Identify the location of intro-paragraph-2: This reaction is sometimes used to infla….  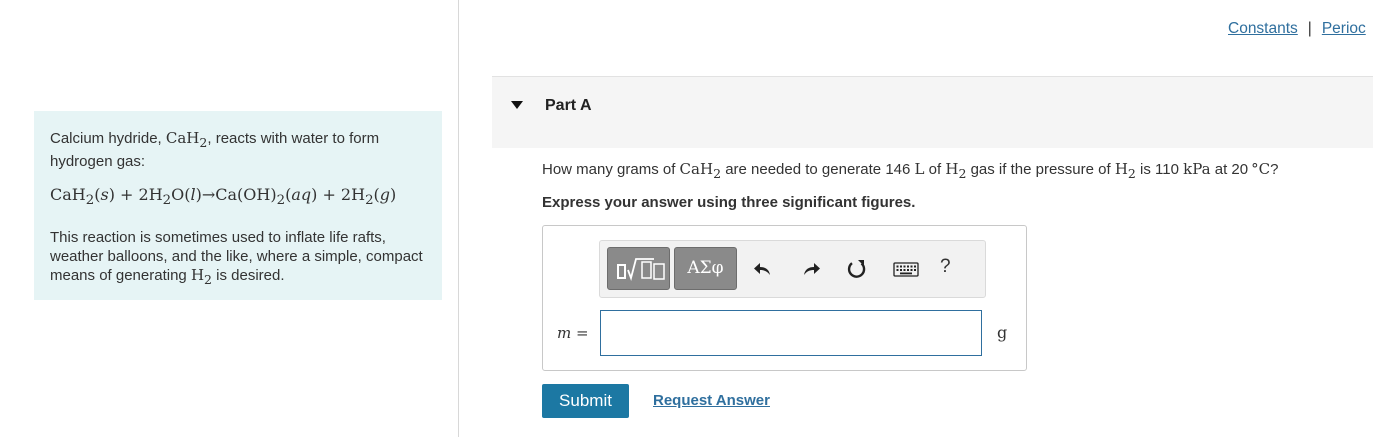
(236, 258).